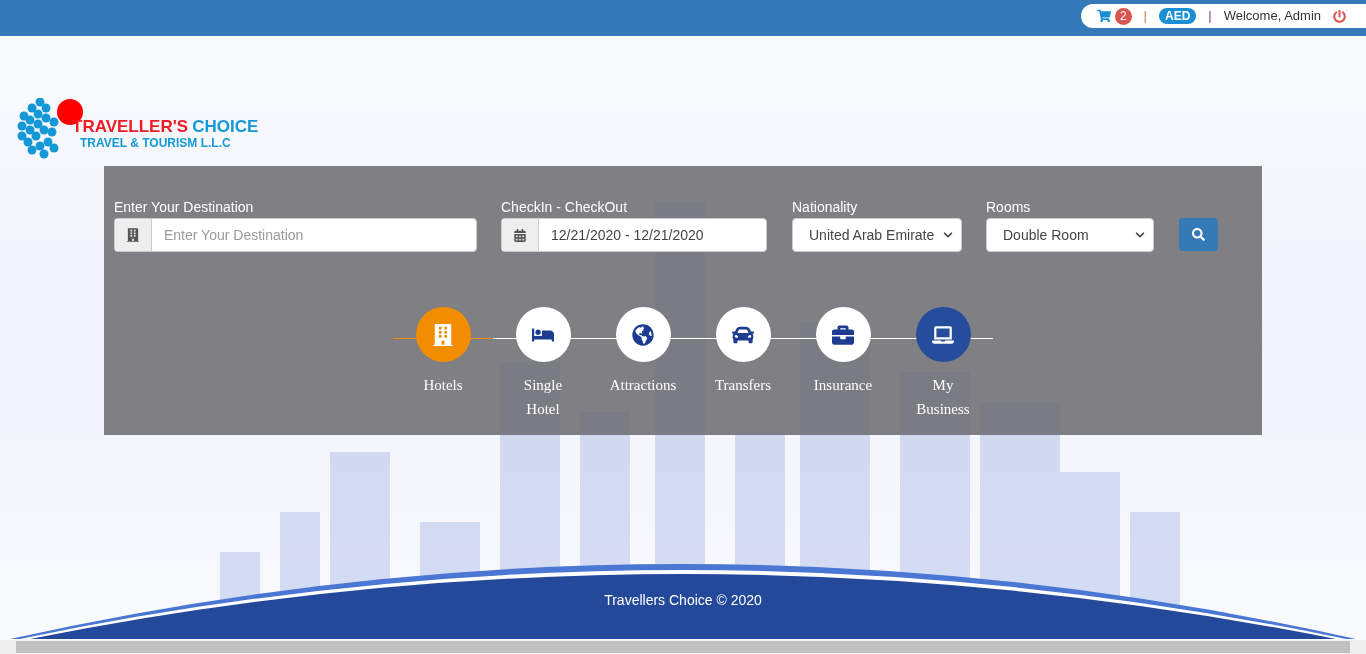 The height and width of the screenshot is (654, 1366). What do you see at coordinates (314, 235) in the screenshot?
I see `destination-input: Enter Your Destination` at bounding box center [314, 235].